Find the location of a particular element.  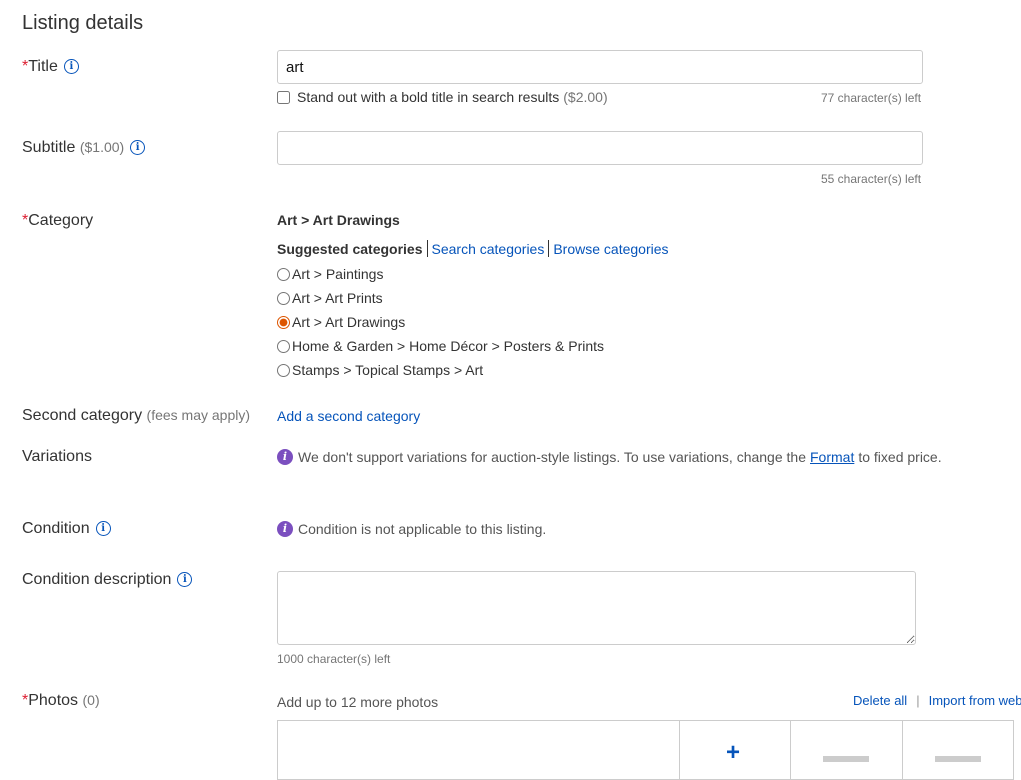

add-photo-icon: + is located at coordinates (733, 752).